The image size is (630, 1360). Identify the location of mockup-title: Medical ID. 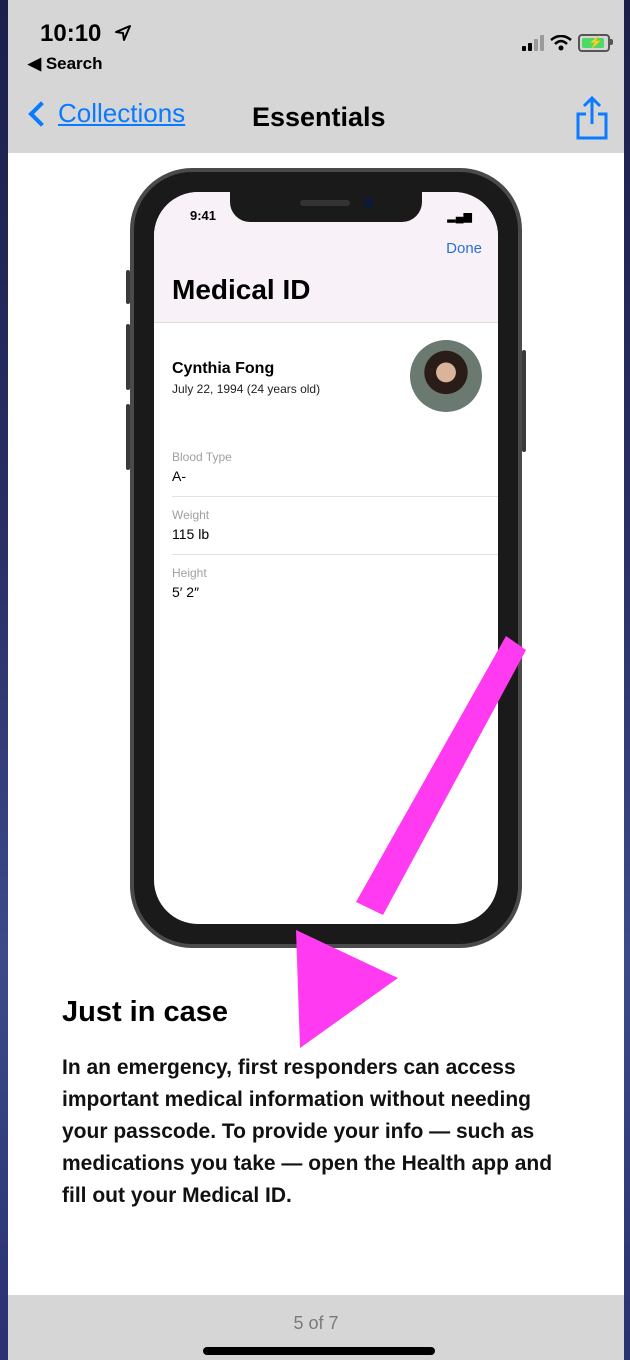
(241, 289).